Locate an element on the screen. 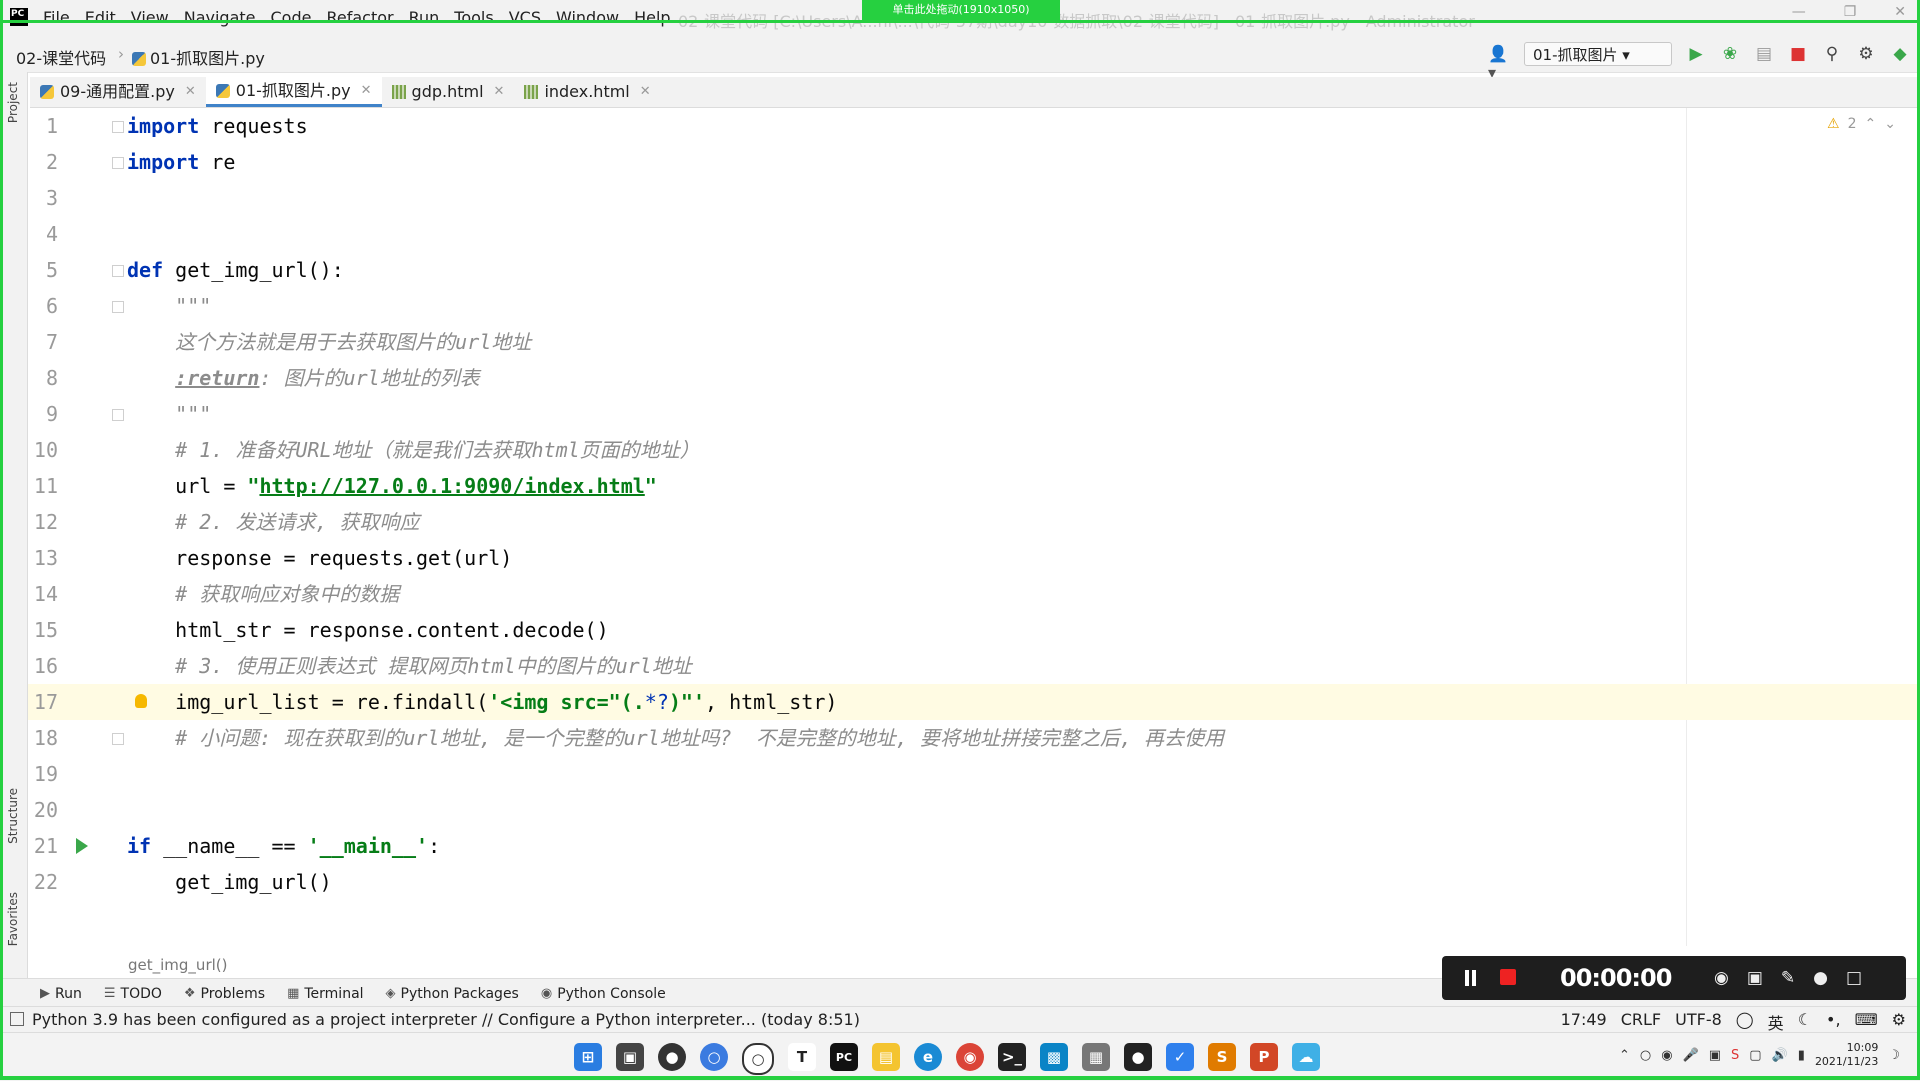 Image resolution: width=1920 pixels, height=1081 pixels. caret-position: 17:49 is located at coordinates (1584, 1022).